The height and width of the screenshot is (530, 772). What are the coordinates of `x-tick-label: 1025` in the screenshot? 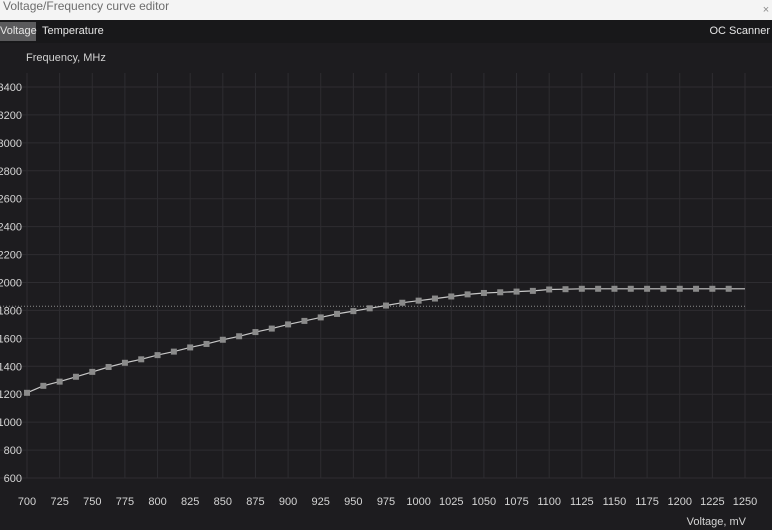 It's located at (451, 502).